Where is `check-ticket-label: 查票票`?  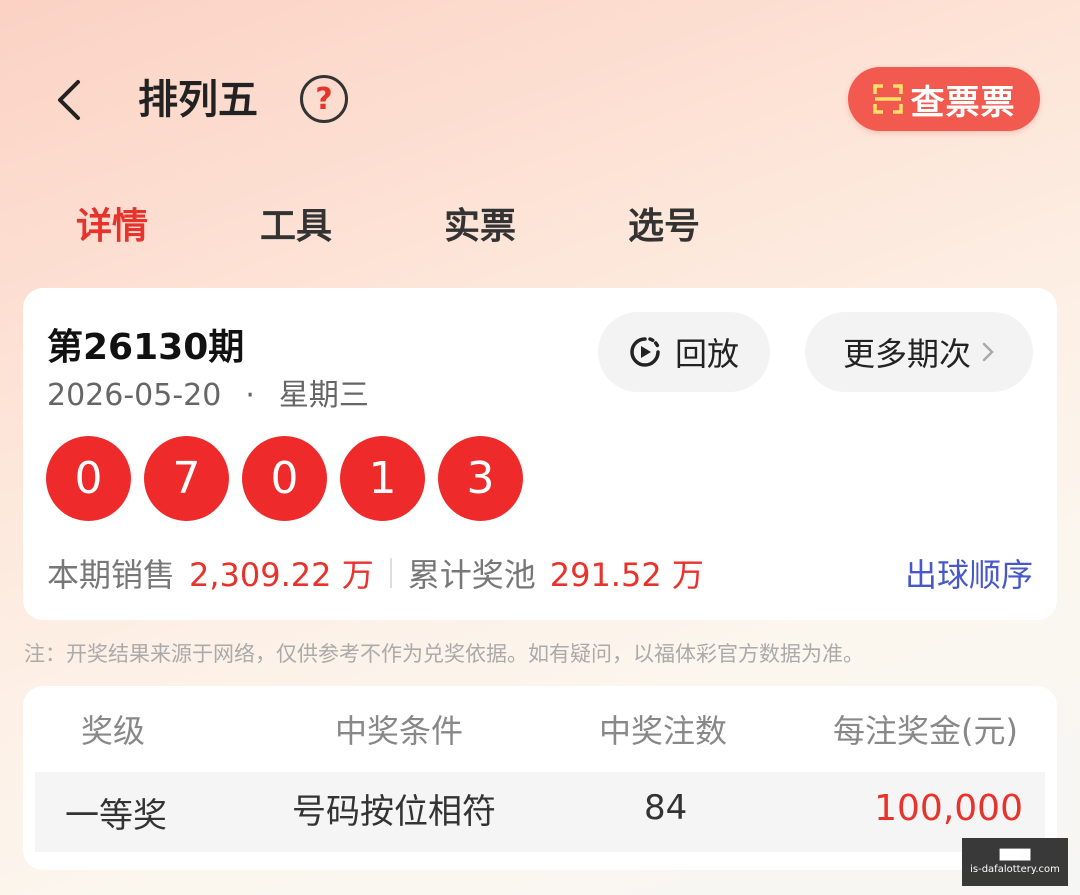 check-ticket-label: 查票票 is located at coordinates (963, 102).